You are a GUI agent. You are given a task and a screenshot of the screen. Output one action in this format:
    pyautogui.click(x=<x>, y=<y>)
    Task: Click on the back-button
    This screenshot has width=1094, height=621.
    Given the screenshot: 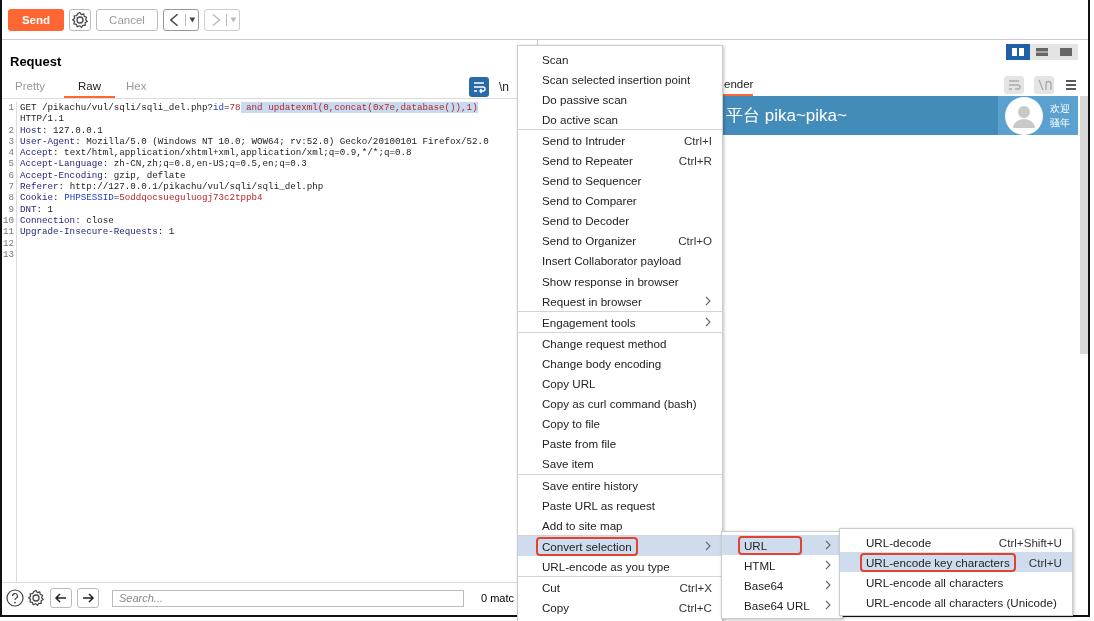 What is the action you would take?
    pyautogui.click(x=181, y=19)
    